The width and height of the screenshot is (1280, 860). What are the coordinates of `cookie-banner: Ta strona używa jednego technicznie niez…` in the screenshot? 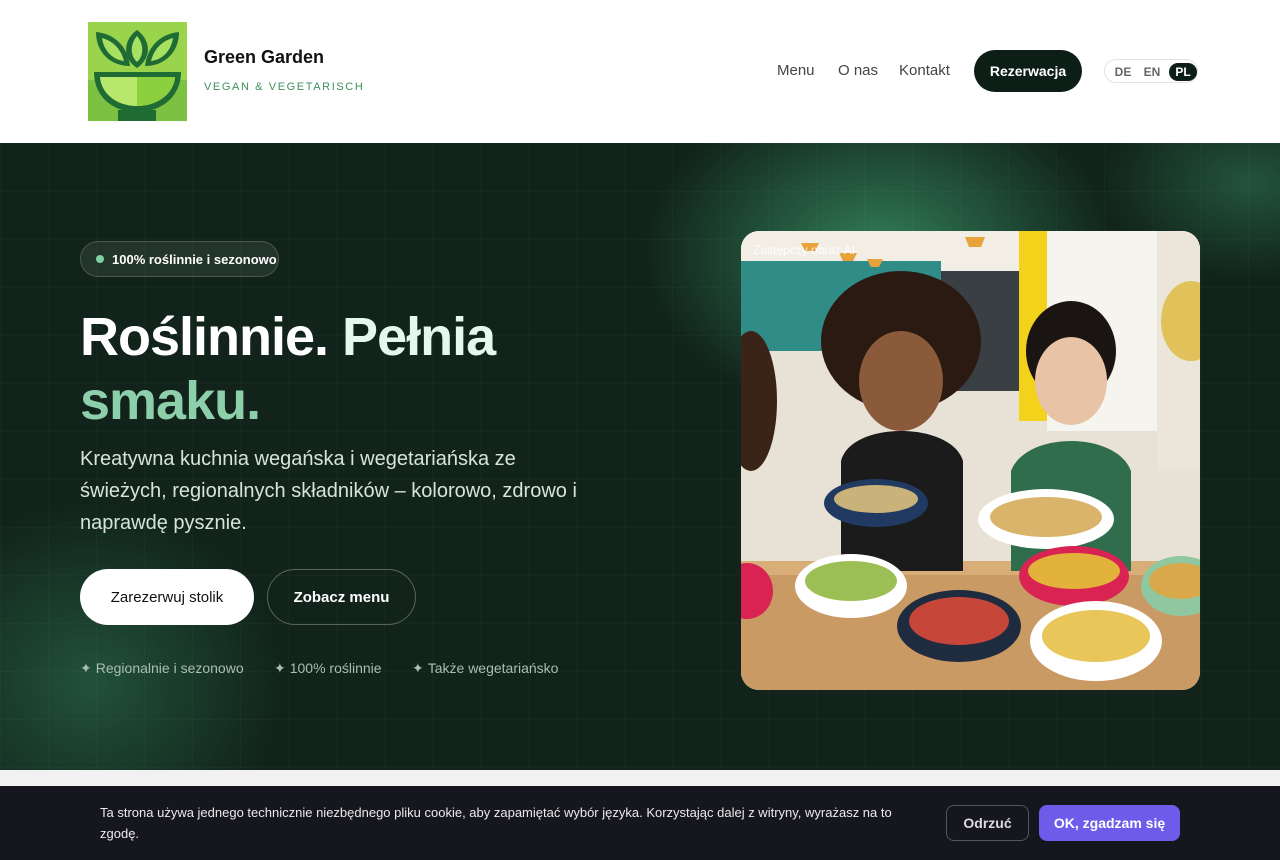 It's located at (640, 823).